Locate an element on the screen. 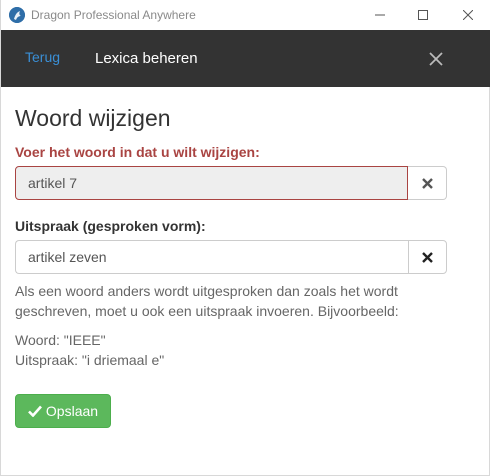 The height and width of the screenshot is (476, 490). window-close-button is located at coordinates (467, 15).